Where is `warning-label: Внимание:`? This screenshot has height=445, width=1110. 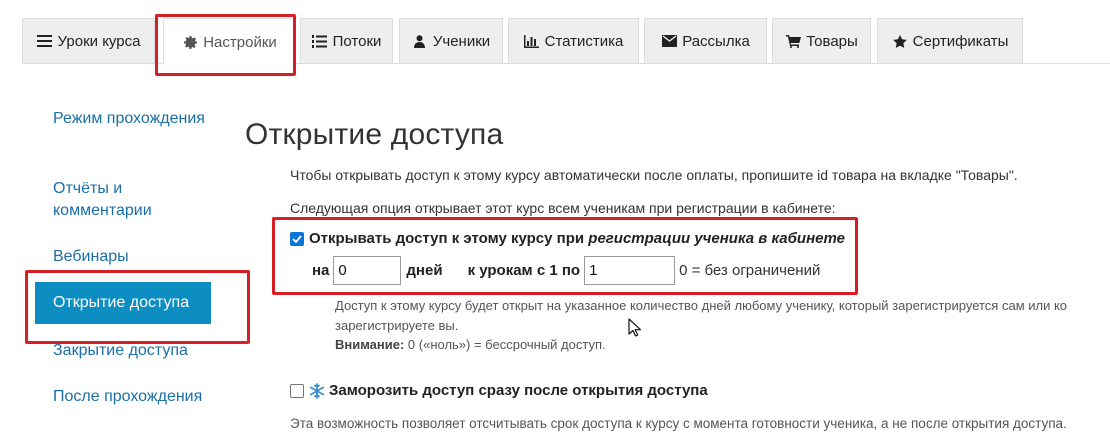 warning-label: Внимание: is located at coordinates (370, 344).